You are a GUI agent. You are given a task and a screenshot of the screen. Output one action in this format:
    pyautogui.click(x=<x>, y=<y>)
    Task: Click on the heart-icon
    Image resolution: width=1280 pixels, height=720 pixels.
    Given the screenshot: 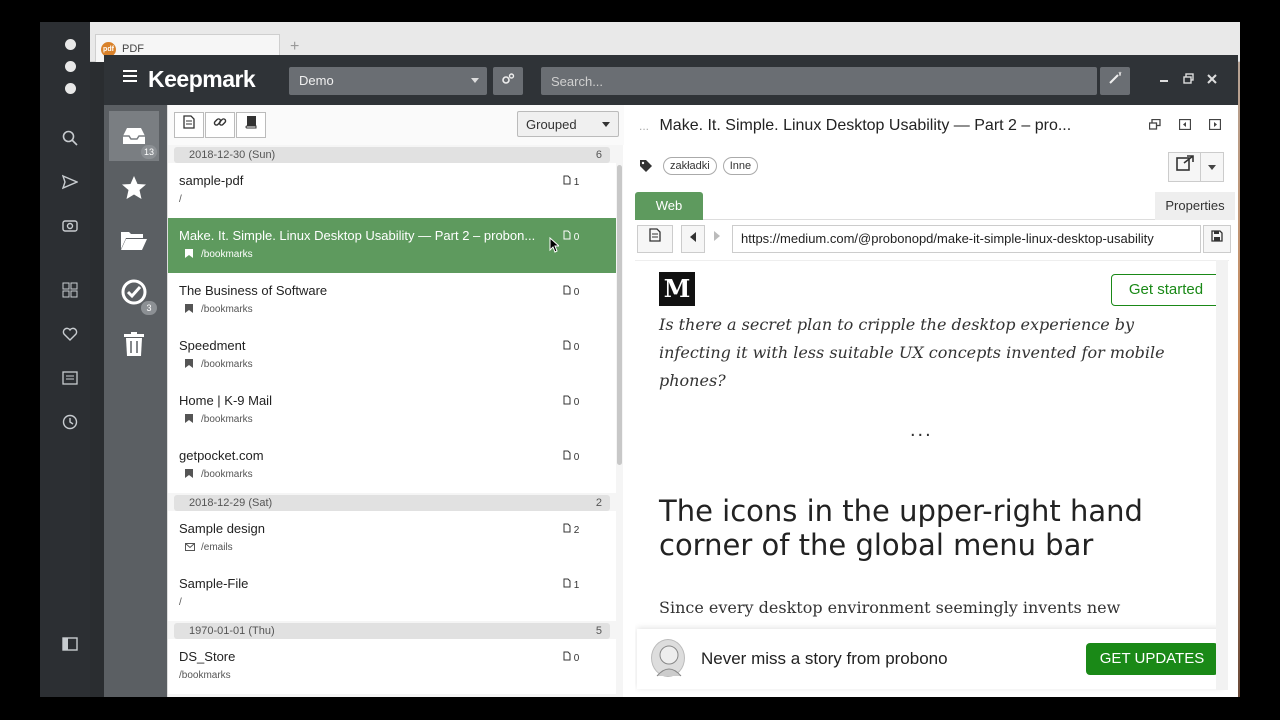 What is the action you would take?
    pyautogui.click(x=70, y=334)
    